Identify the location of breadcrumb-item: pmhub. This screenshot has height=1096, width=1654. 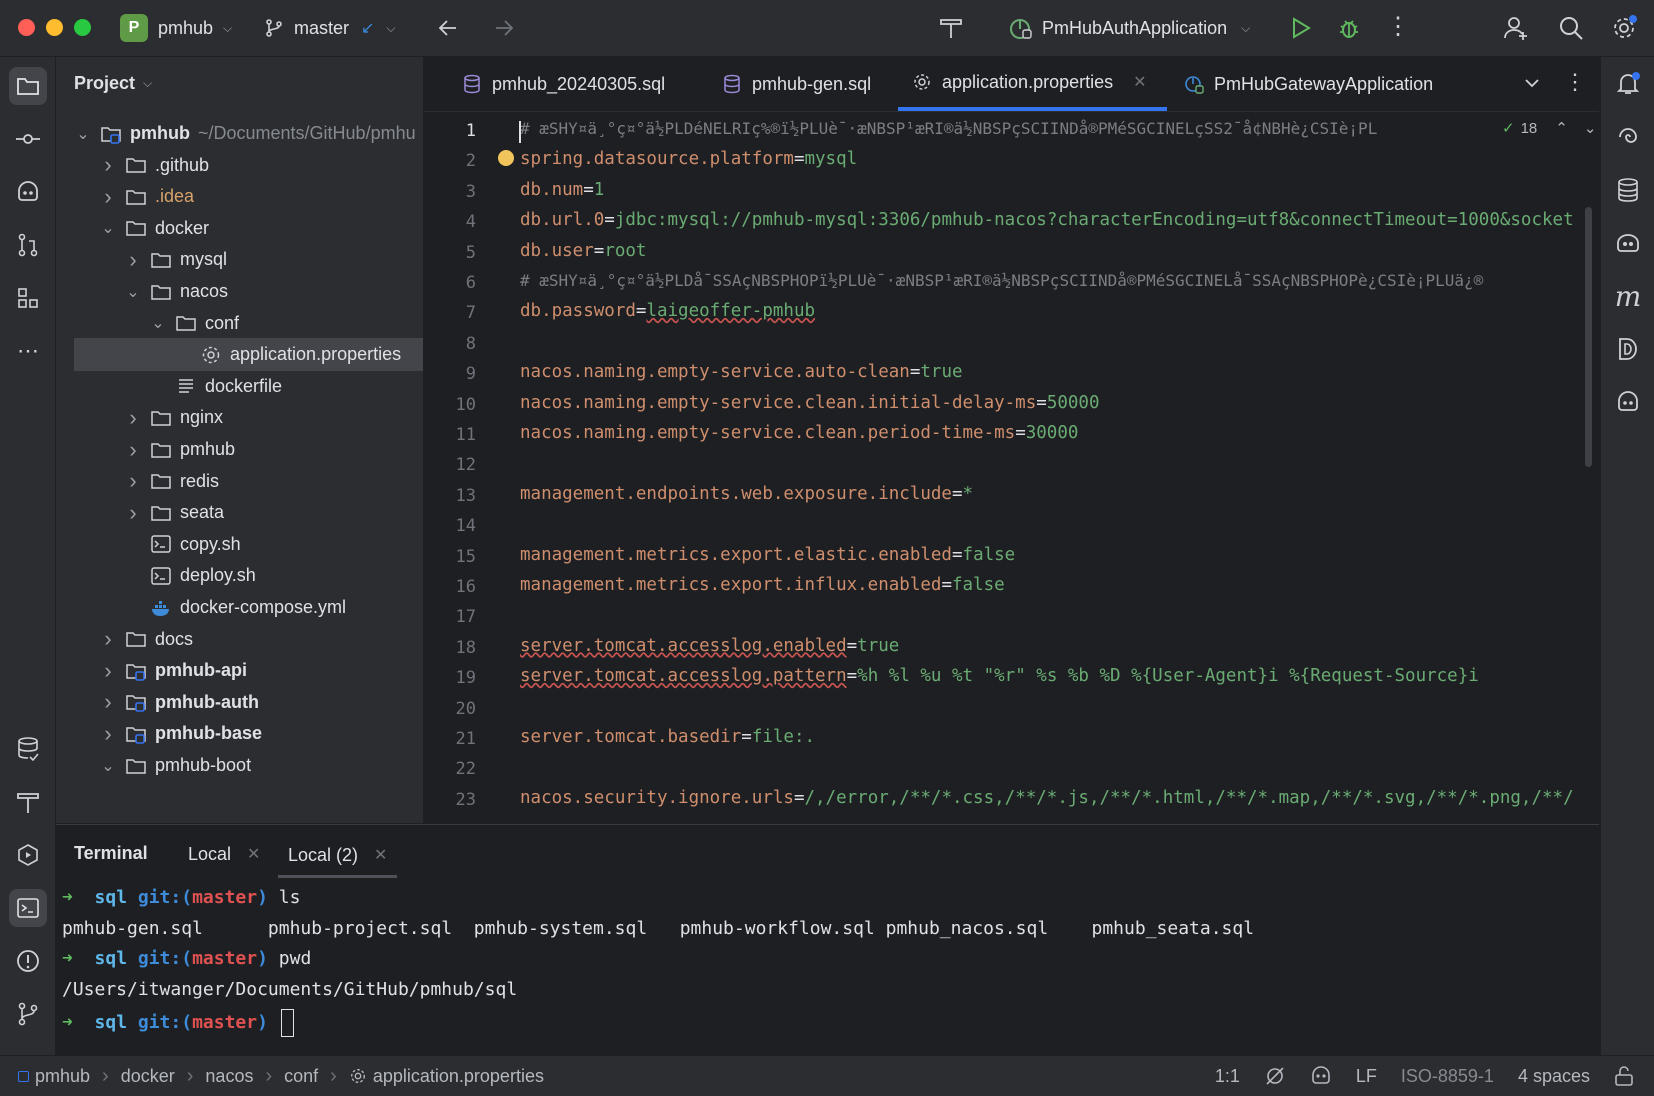
(62, 1076).